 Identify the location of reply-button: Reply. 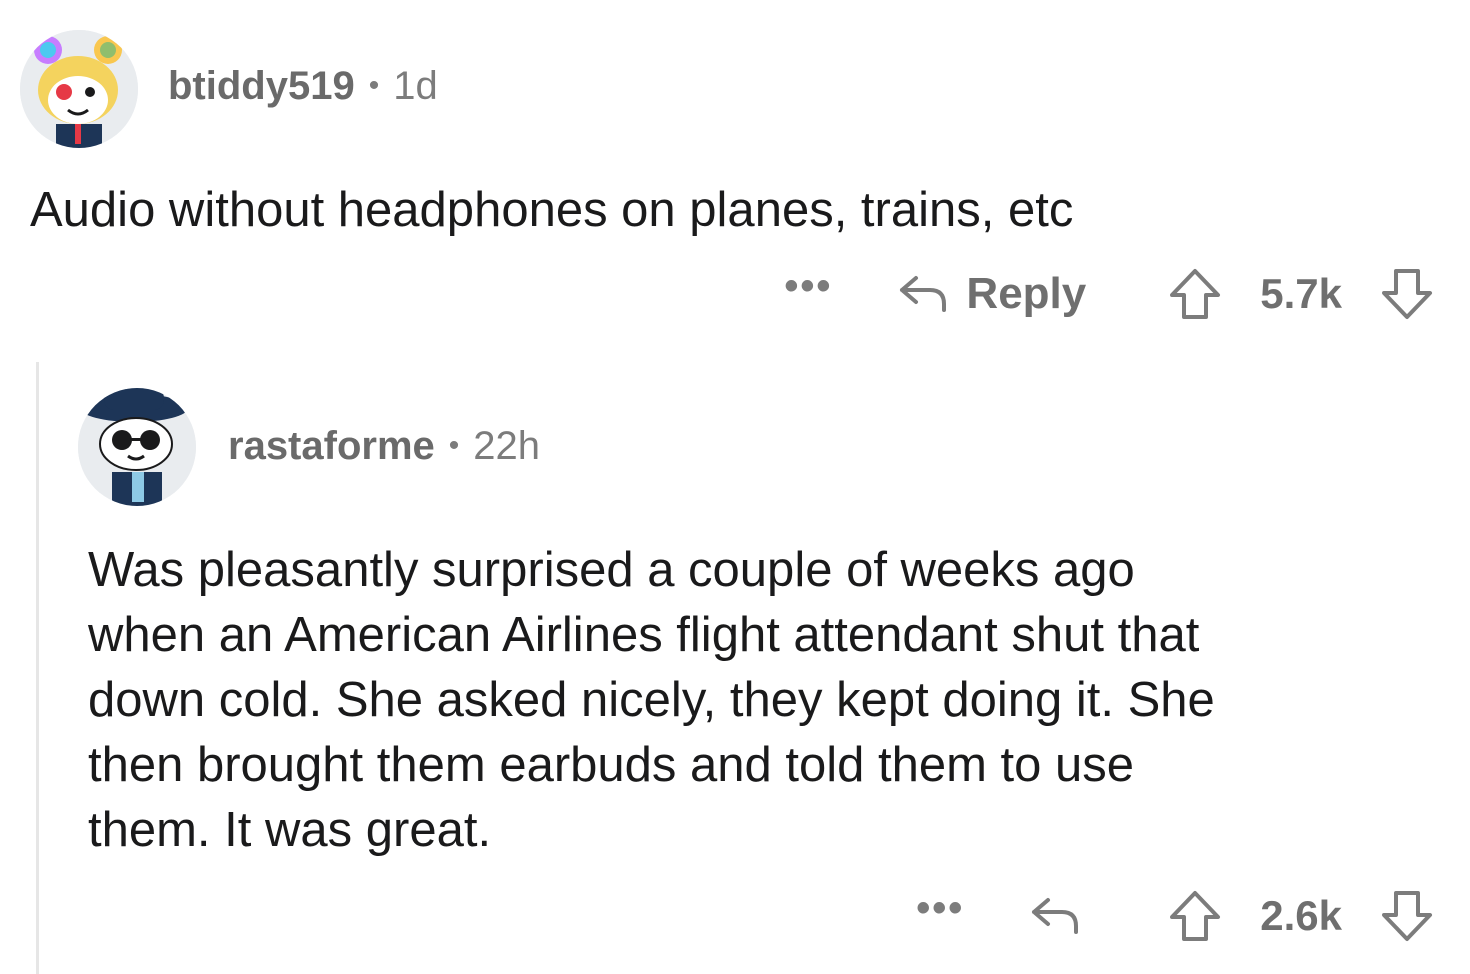
(991, 294).